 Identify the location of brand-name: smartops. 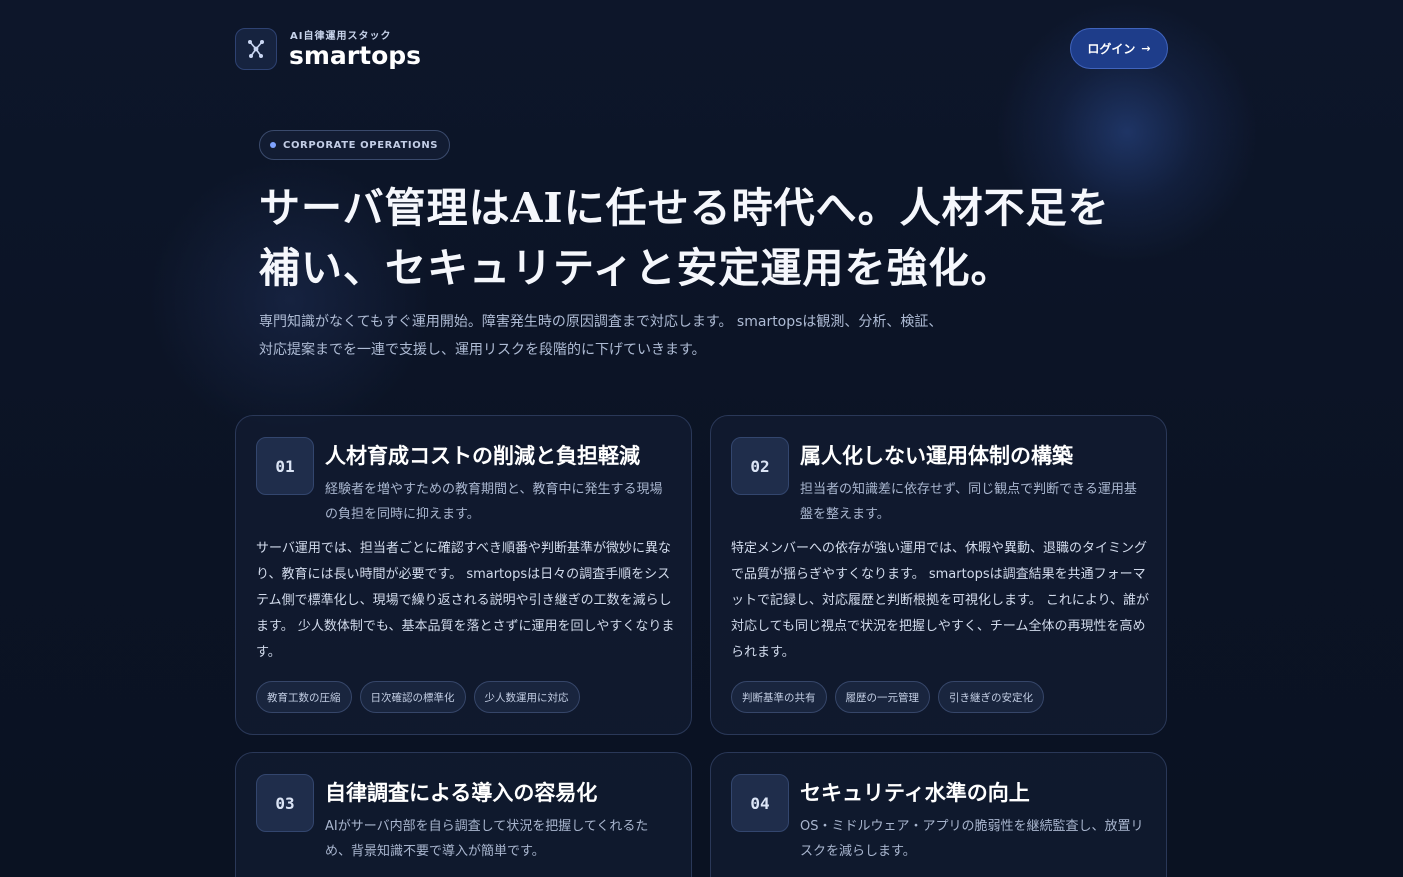
(355, 55).